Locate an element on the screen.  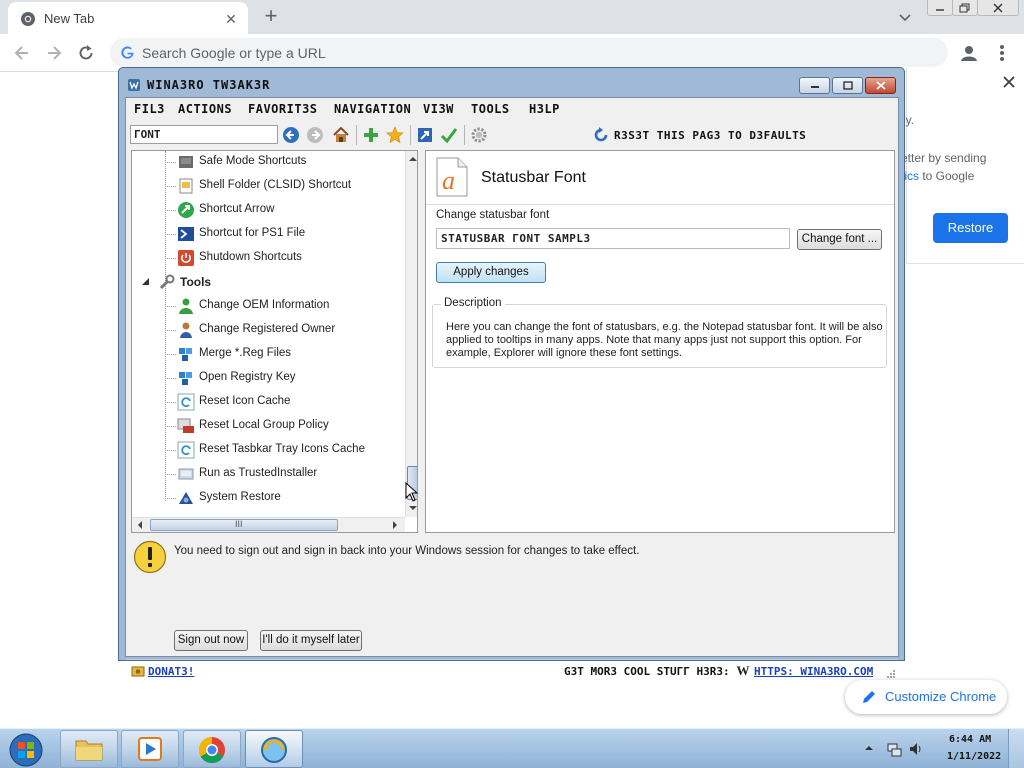
kebab-menu-icon is located at coordinates (1002, 53).